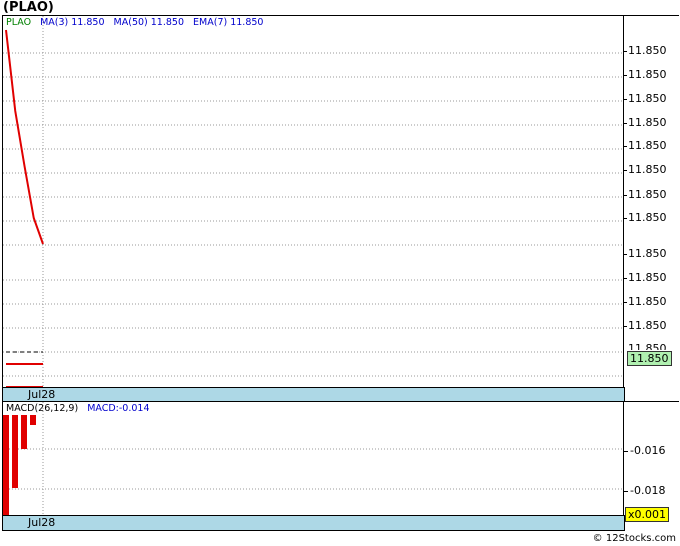 The width and height of the screenshot is (680, 546). What do you see at coordinates (647, 514) in the screenshot?
I see `macd-badge: x0.001` at bounding box center [647, 514].